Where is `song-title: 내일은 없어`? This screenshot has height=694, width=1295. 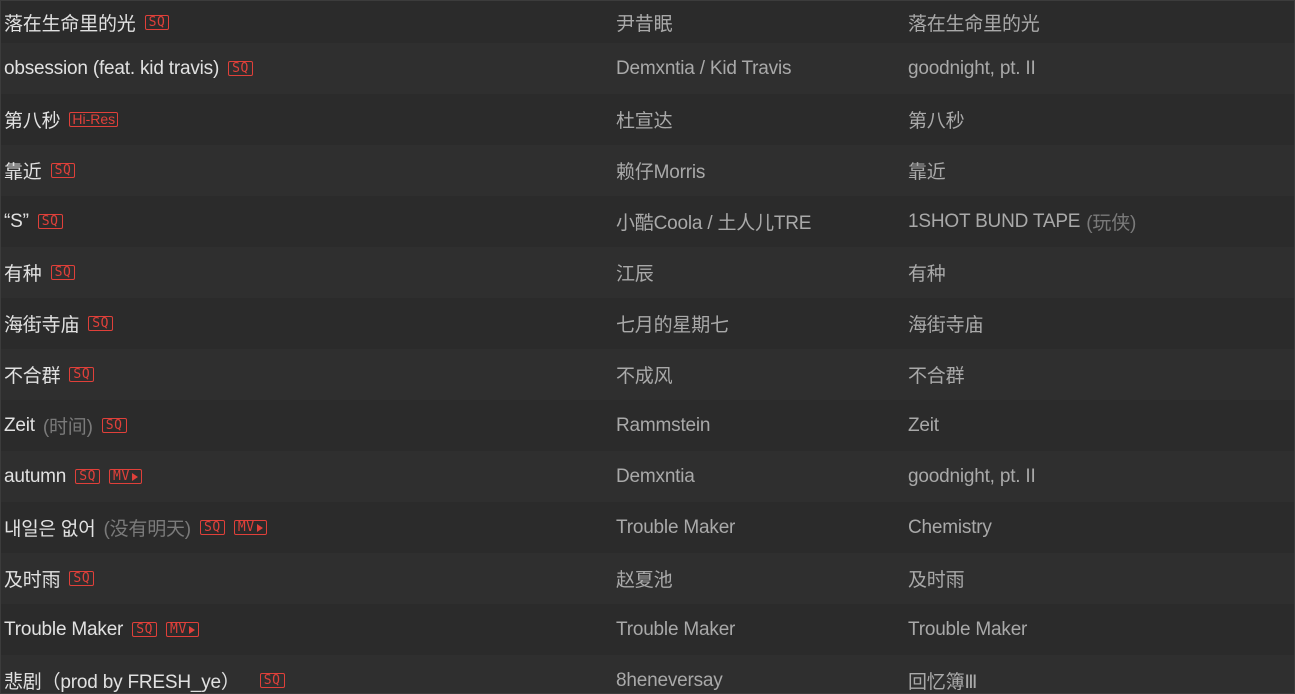
song-title: 내일은 없어 is located at coordinates (50, 529).